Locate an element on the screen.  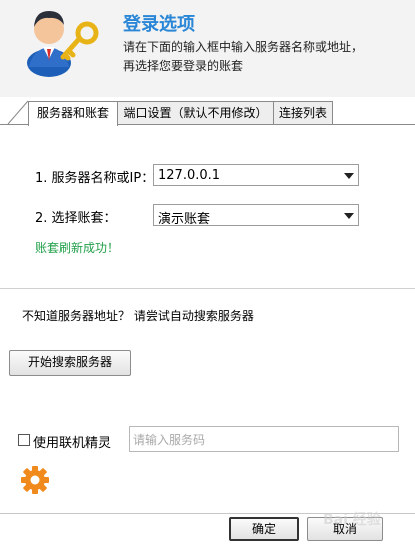
tab-port-settings: 端口设置（默认不用修改） is located at coordinates (195, 112).